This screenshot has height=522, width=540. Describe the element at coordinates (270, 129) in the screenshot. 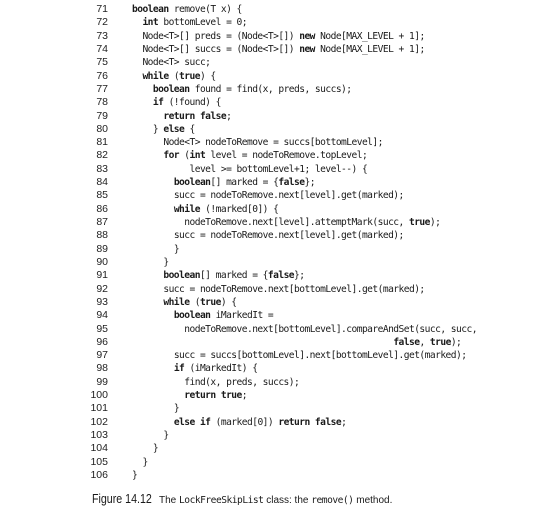

I see `code-line: 80 } else {` at that location.